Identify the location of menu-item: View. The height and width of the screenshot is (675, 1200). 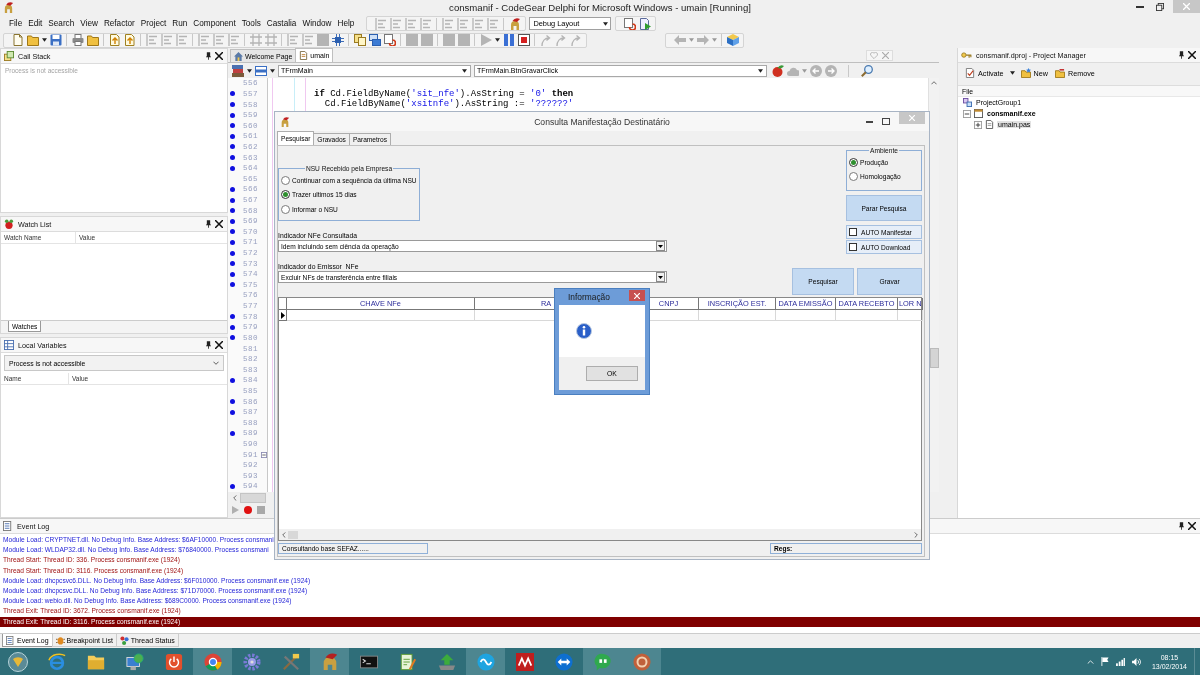
(89, 23).